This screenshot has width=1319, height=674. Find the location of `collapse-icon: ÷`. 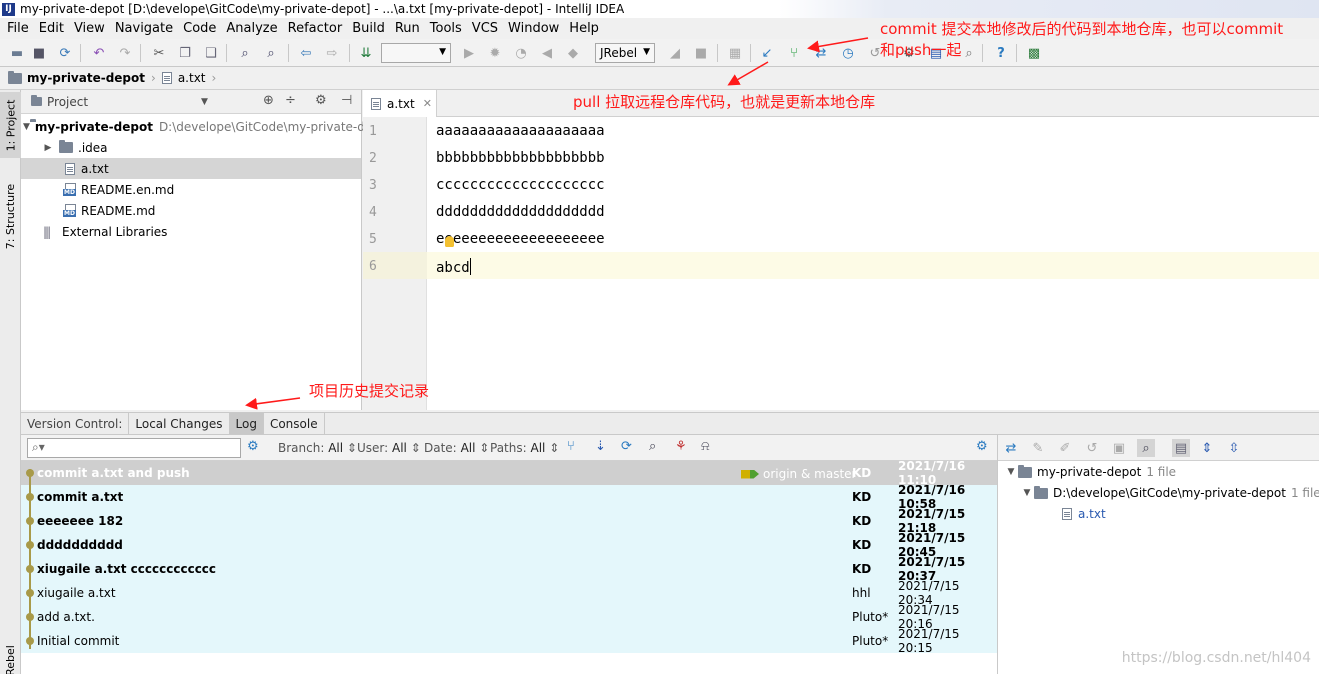

collapse-icon: ÷ is located at coordinates (290, 100).